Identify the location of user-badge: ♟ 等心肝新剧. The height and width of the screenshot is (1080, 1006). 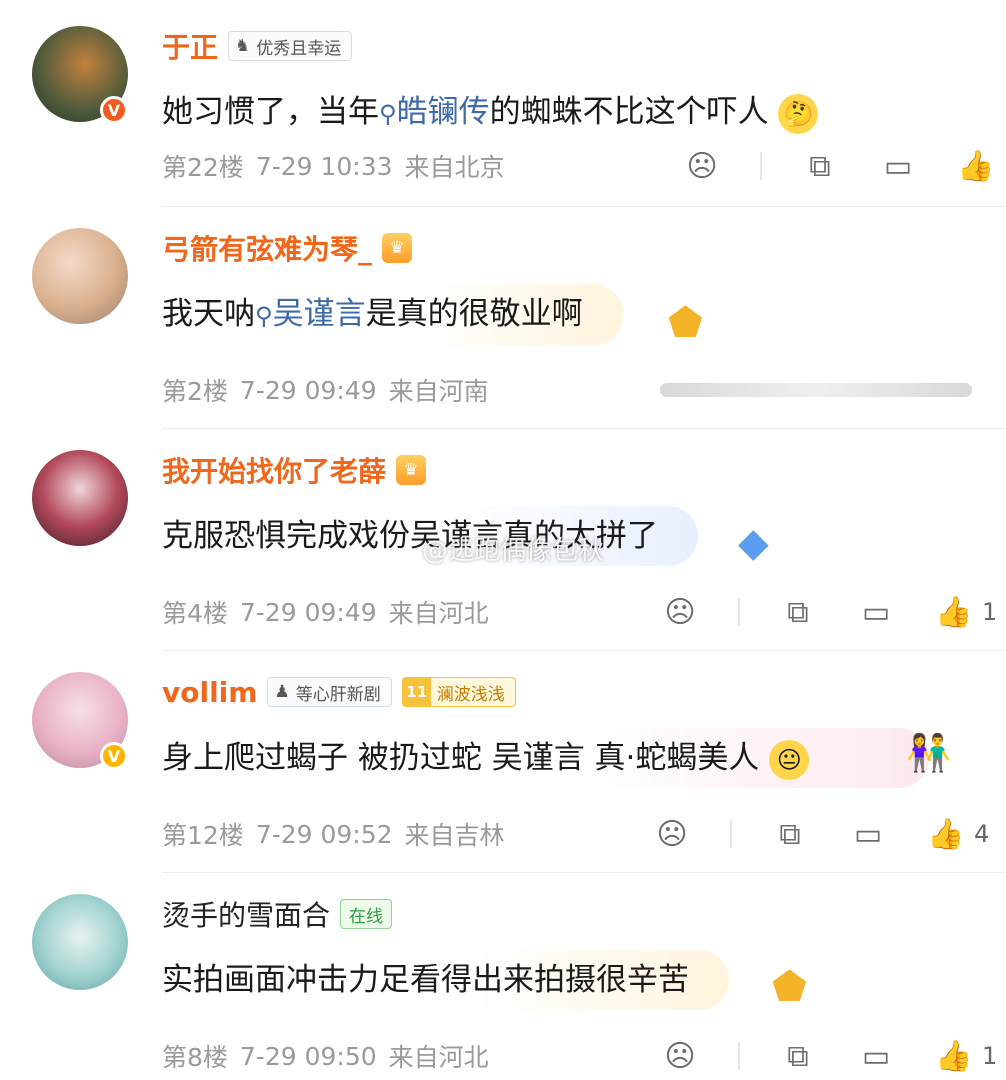
(329, 692).